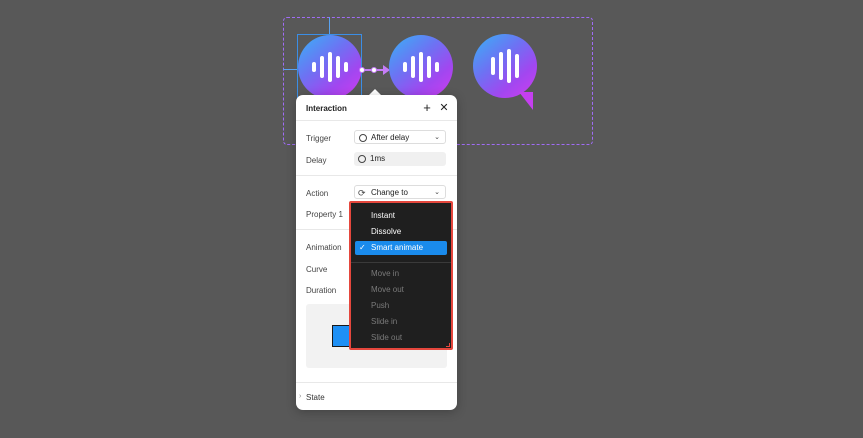 This screenshot has width=863, height=438. What do you see at coordinates (401, 216) in the screenshot?
I see `menu-item-instant: Instant` at bounding box center [401, 216].